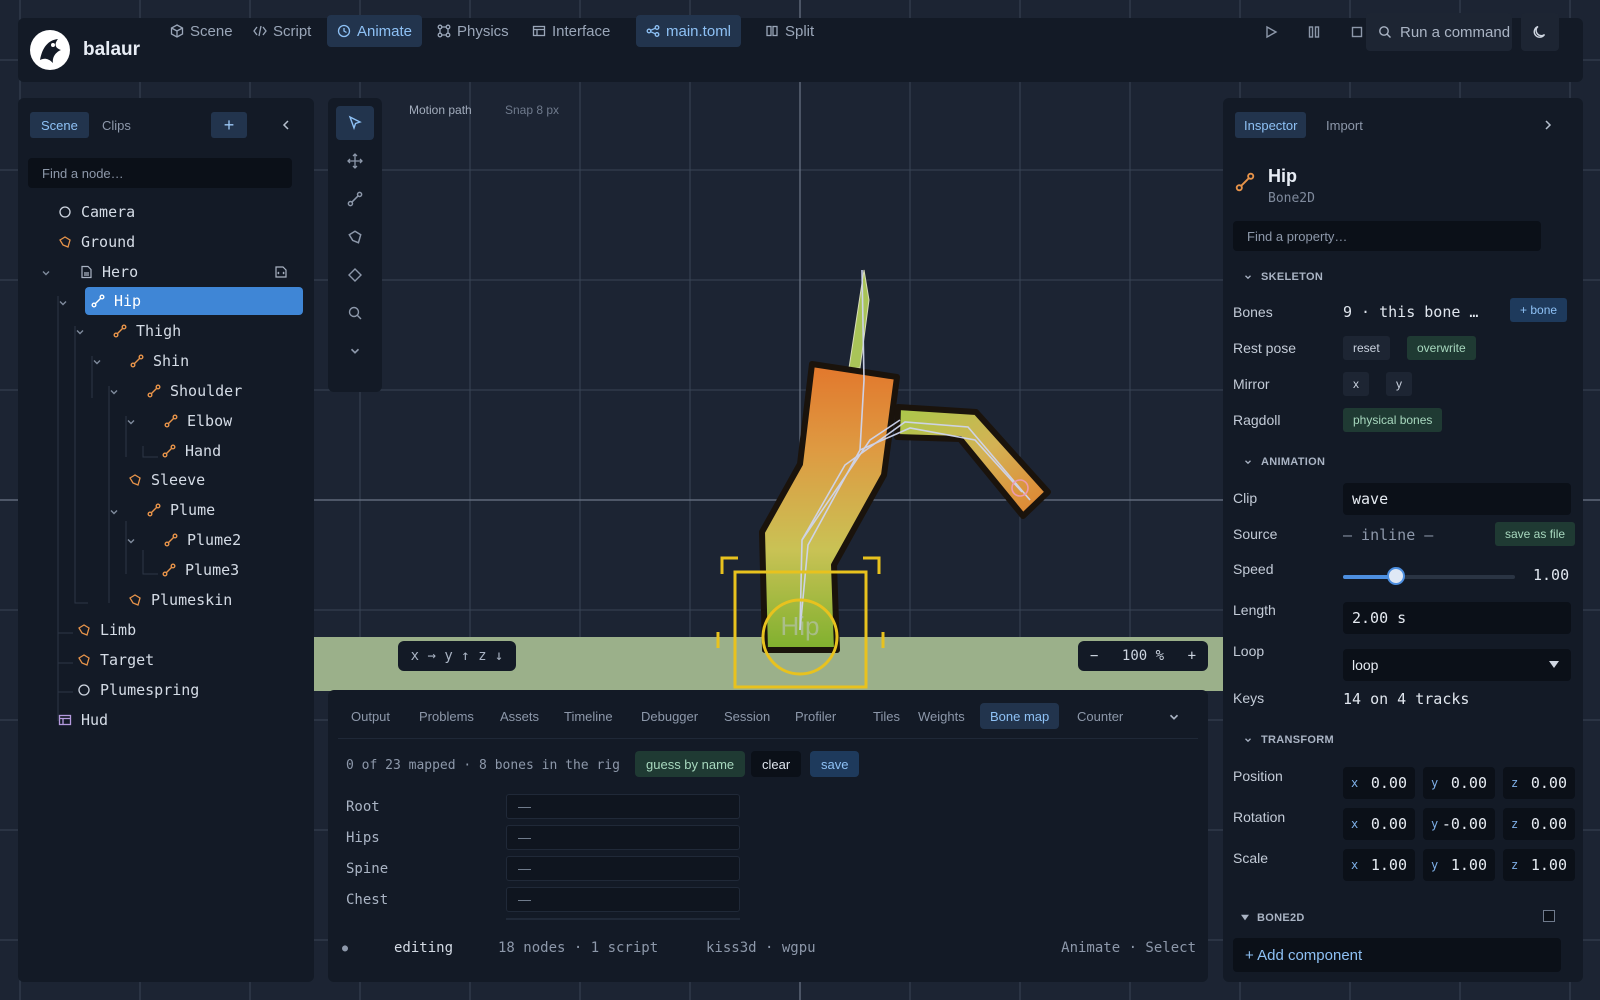 This screenshot has width=1600, height=1000. Describe the element at coordinates (623, 868) in the screenshot. I see `bone-map-field-spine: —` at that location.